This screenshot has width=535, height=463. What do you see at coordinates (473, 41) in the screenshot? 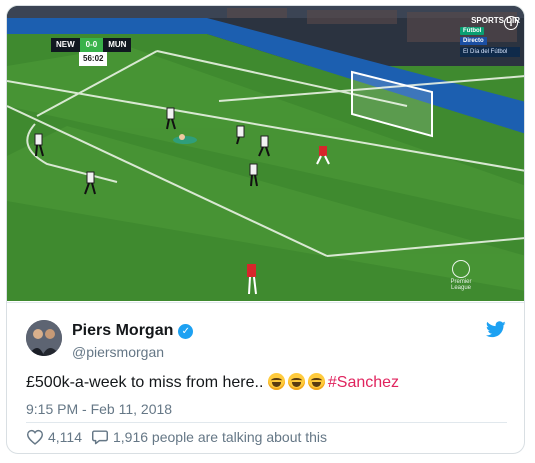
I see `broadcaster-chip-directo: Directo` at bounding box center [473, 41].